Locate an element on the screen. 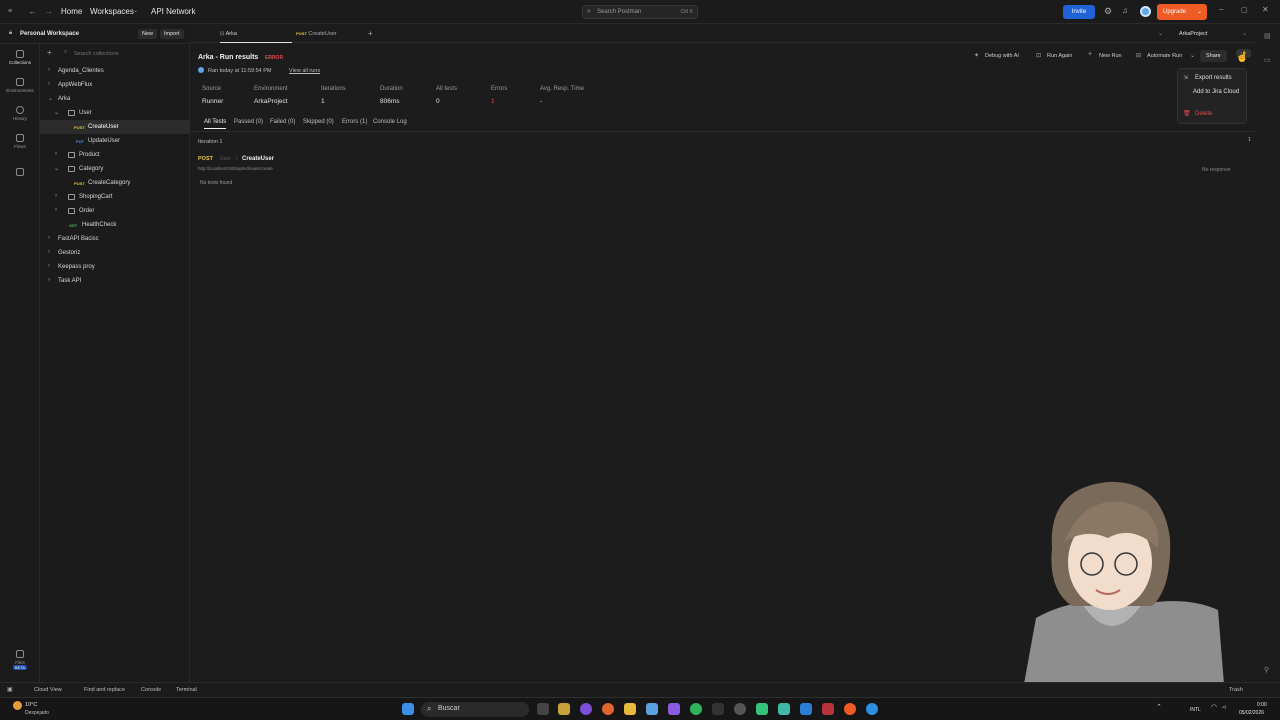 The width and height of the screenshot is (1280, 720). task-view-icon is located at coordinates (543, 709).